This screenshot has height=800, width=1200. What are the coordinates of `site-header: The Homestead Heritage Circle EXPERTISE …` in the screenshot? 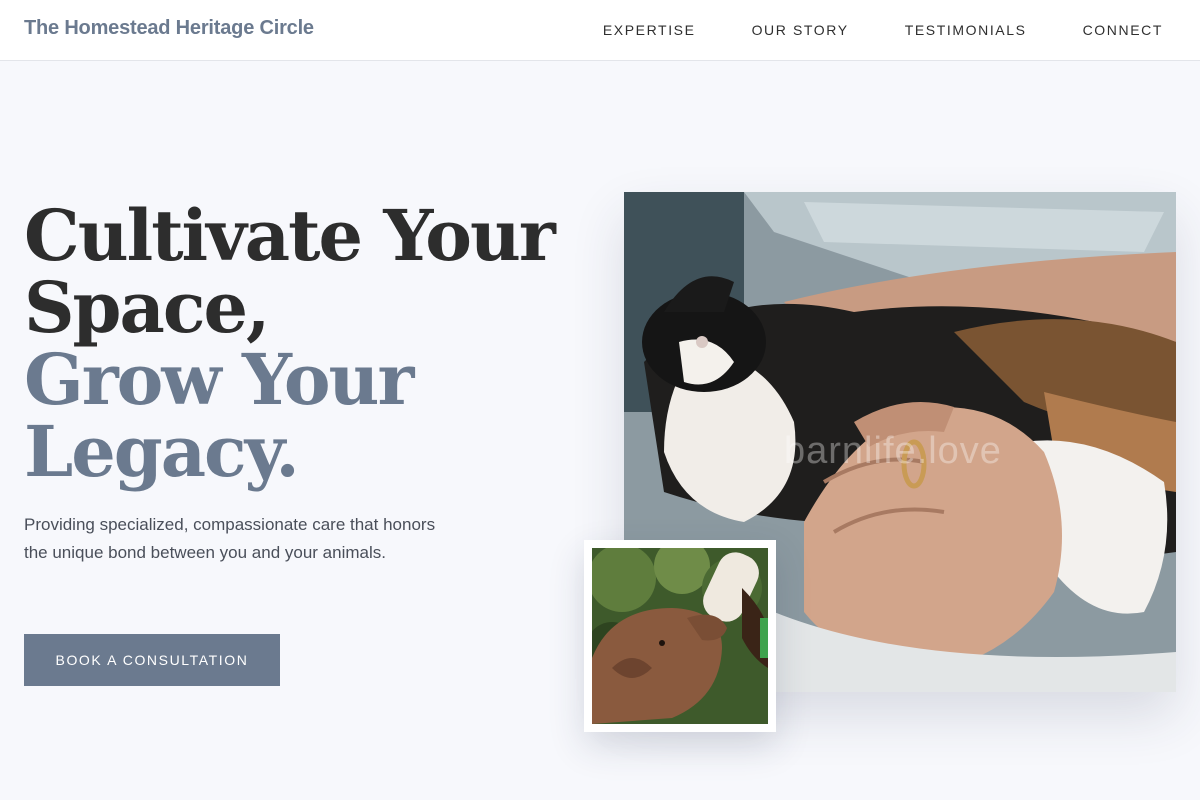 It's located at (600, 30).